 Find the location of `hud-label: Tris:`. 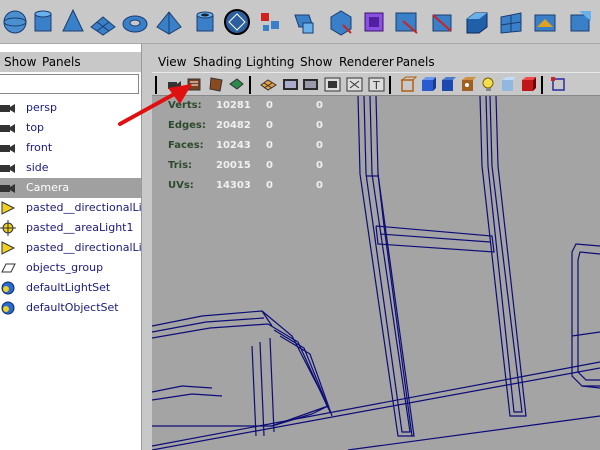

hud-label: Tris: is located at coordinates (180, 165).